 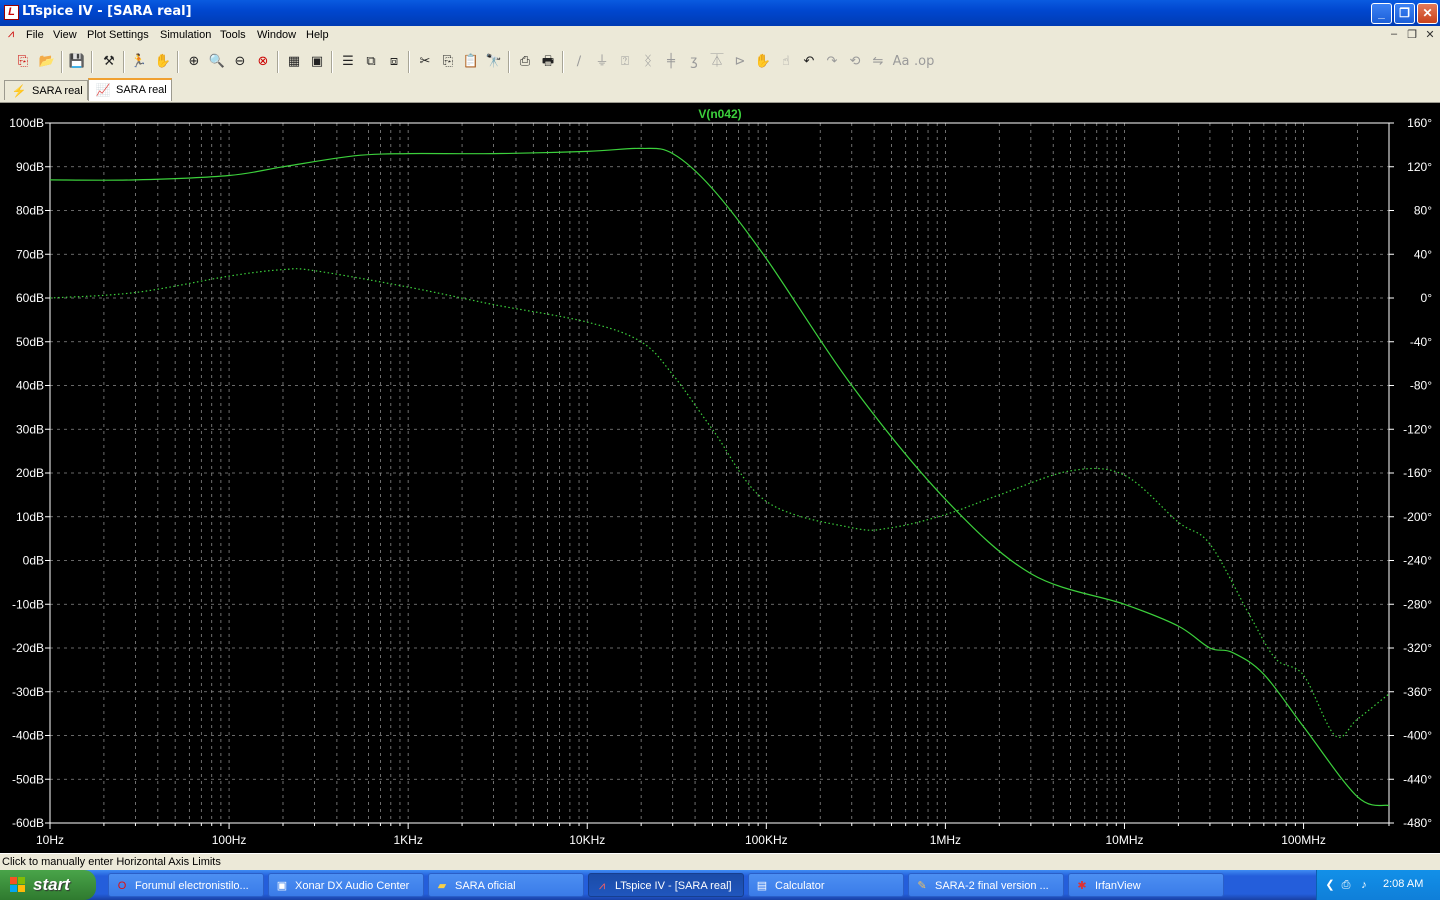 I want to click on y-left-tick-label: 50dB, so click(x=30, y=342).